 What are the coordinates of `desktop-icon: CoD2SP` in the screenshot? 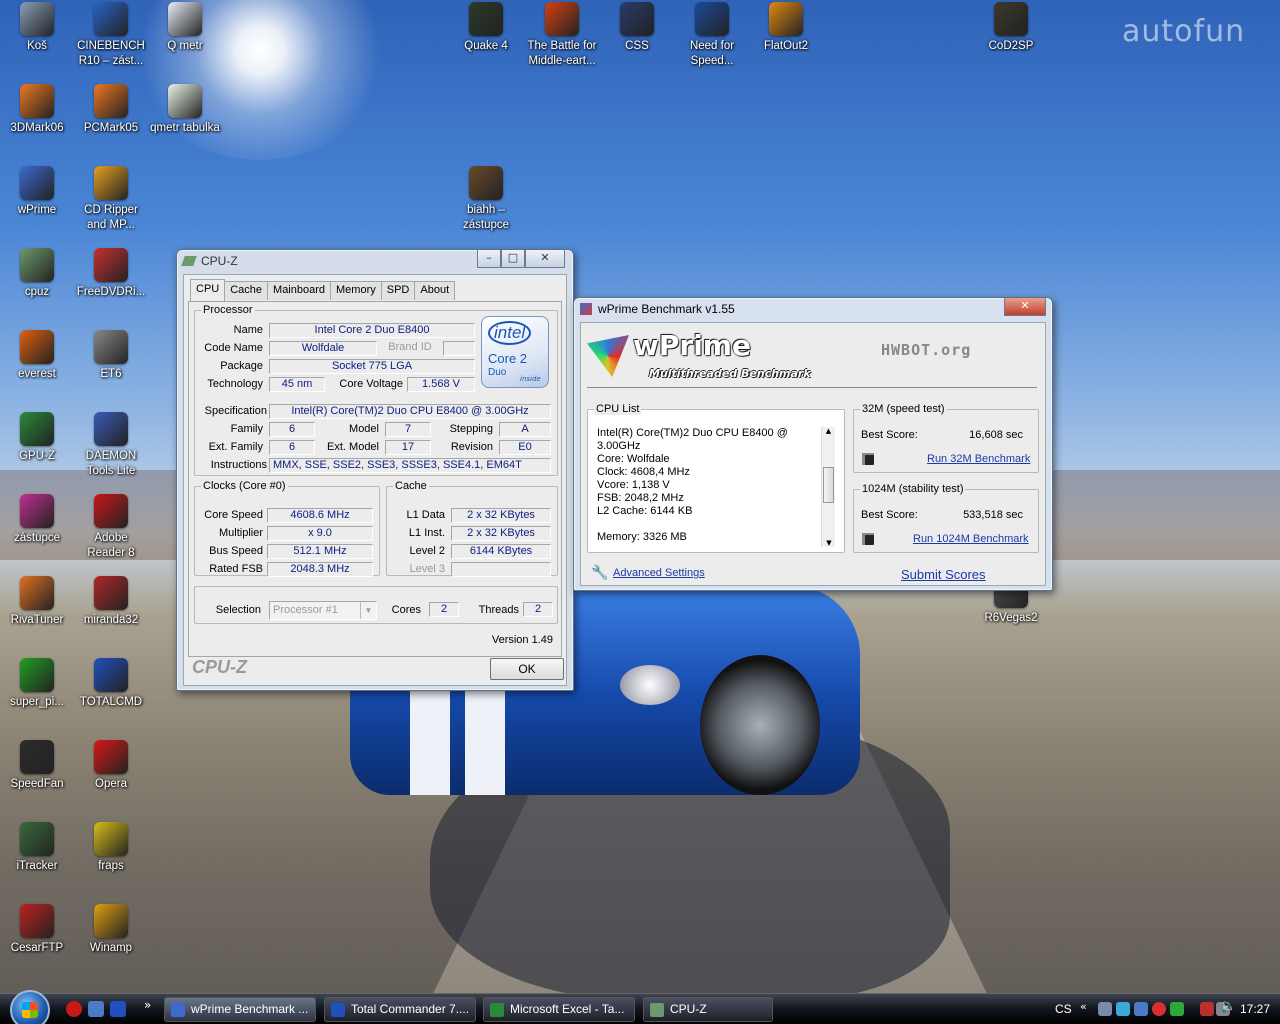 It's located at (1011, 28).